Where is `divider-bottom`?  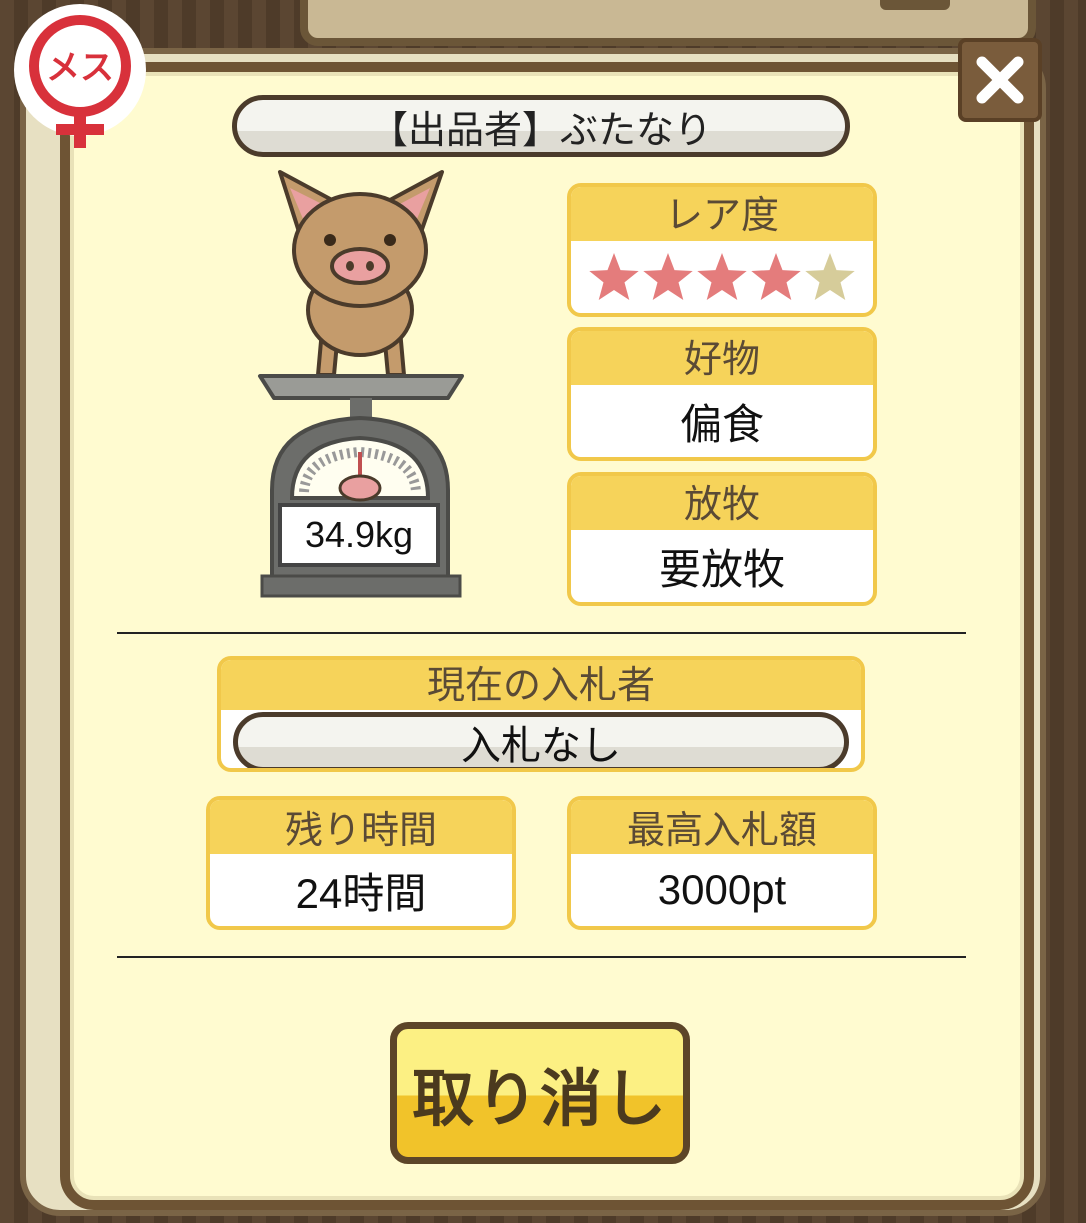
divider-bottom is located at coordinates (541, 957).